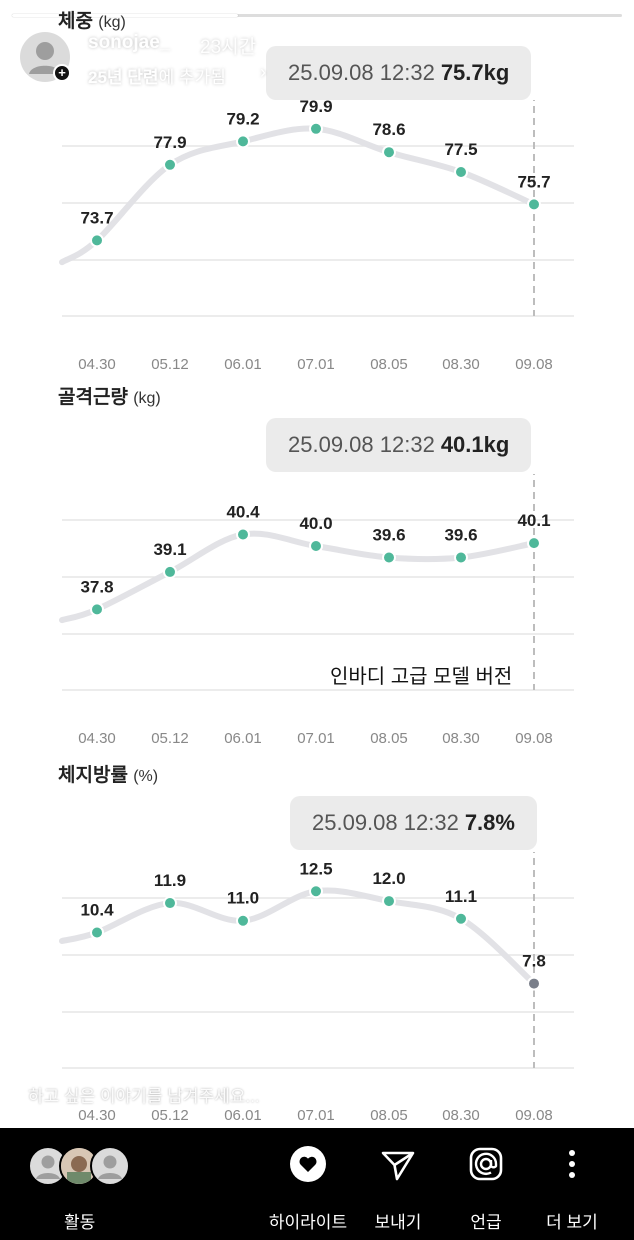 This screenshot has width=634, height=1240. What do you see at coordinates (572, 1187) in the screenshot?
I see `more-button: 더 보기` at bounding box center [572, 1187].